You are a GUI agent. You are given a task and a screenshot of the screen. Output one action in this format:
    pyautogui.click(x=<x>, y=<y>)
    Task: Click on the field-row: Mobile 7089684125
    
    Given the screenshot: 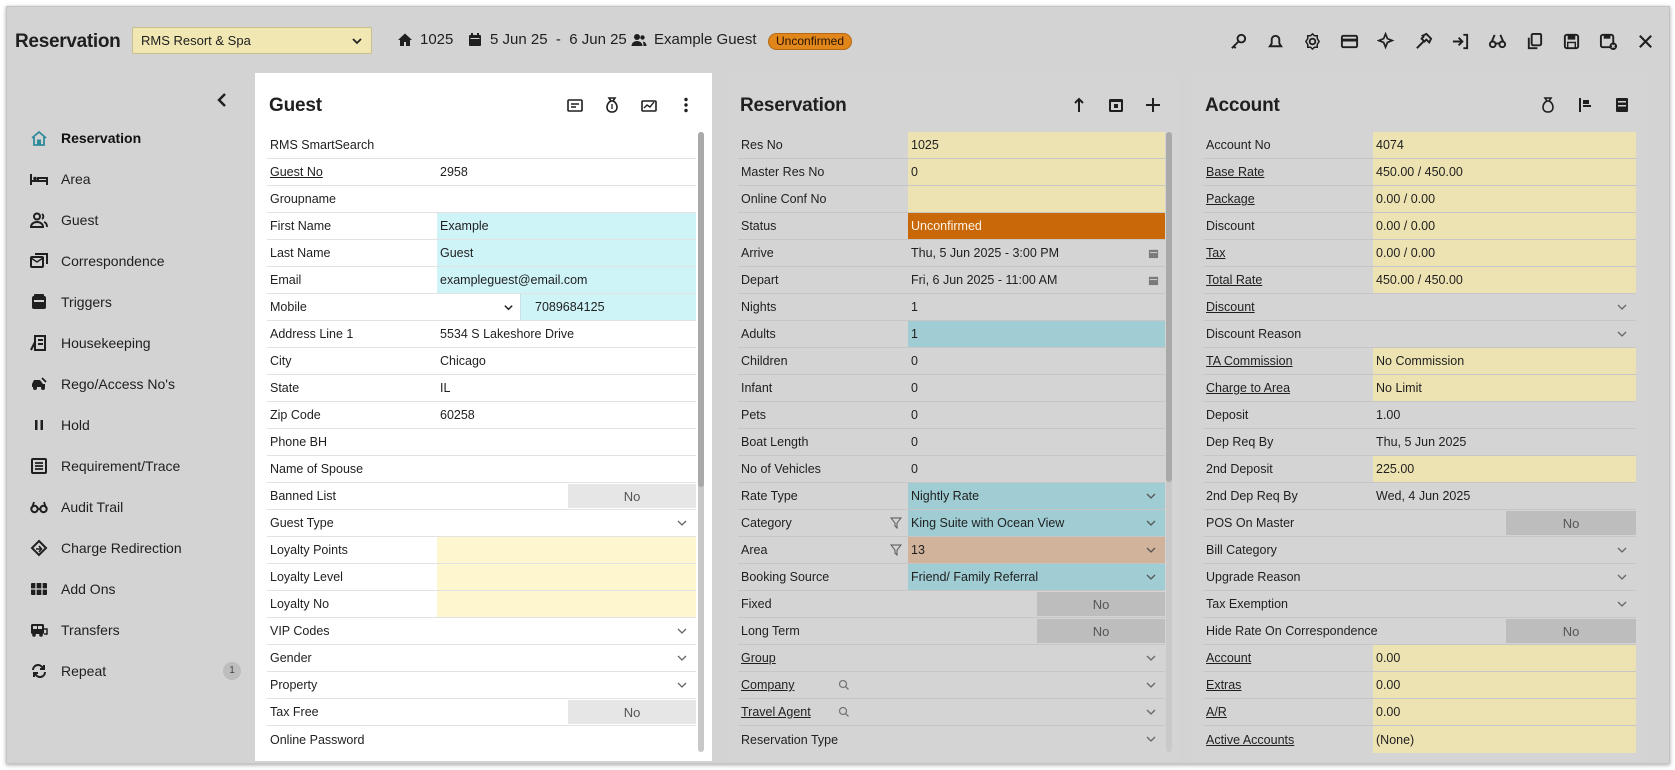 What is the action you would take?
    pyautogui.click(x=481, y=307)
    